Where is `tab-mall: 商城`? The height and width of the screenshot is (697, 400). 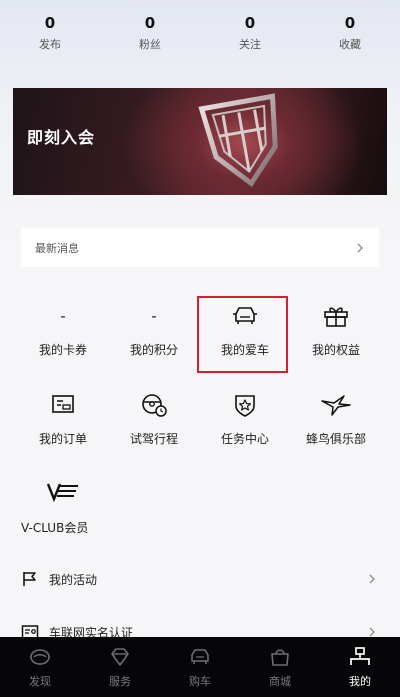
tab-mall: 商城 is located at coordinates (280, 667).